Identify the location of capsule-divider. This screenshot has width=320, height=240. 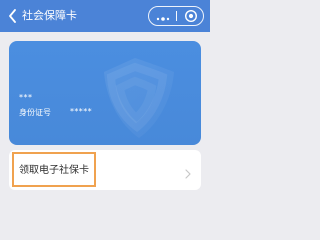
(176, 16).